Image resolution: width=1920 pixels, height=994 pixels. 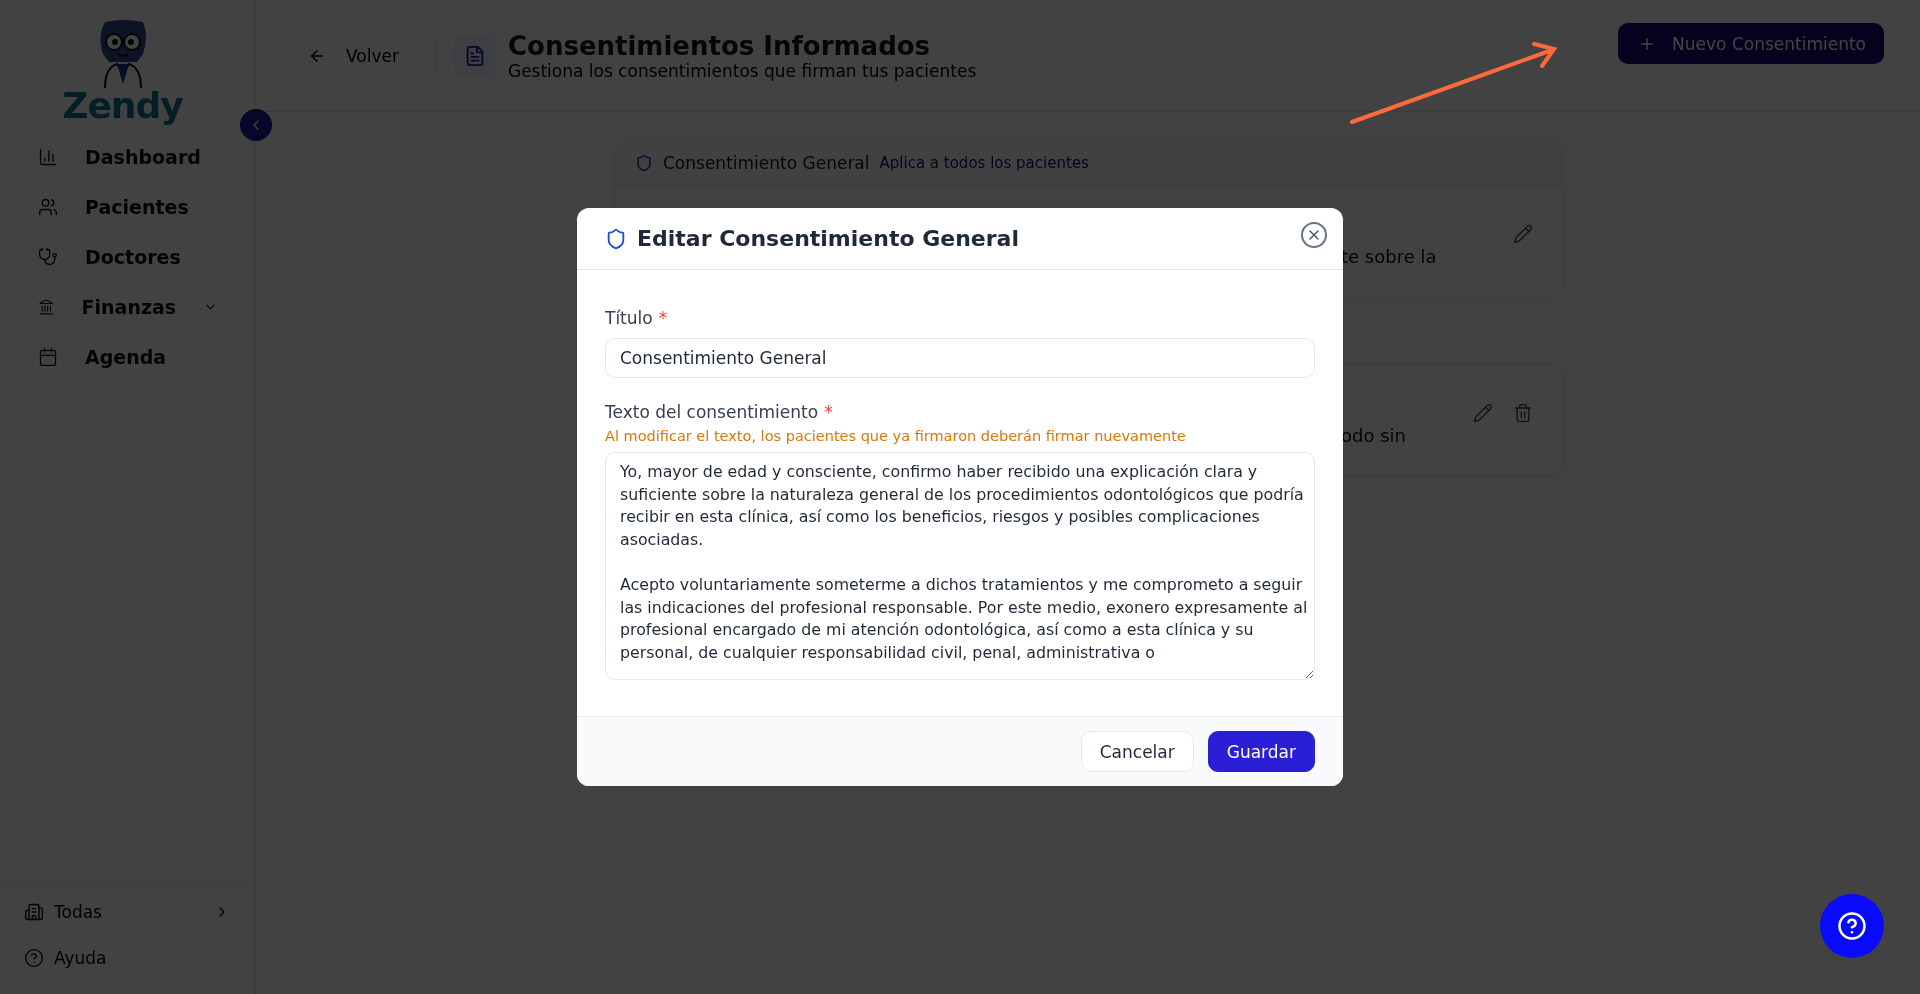 What do you see at coordinates (1137, 751) in the screenshot?
I see `cancel-button: Cancelar` at bounding box center [1137, 751].